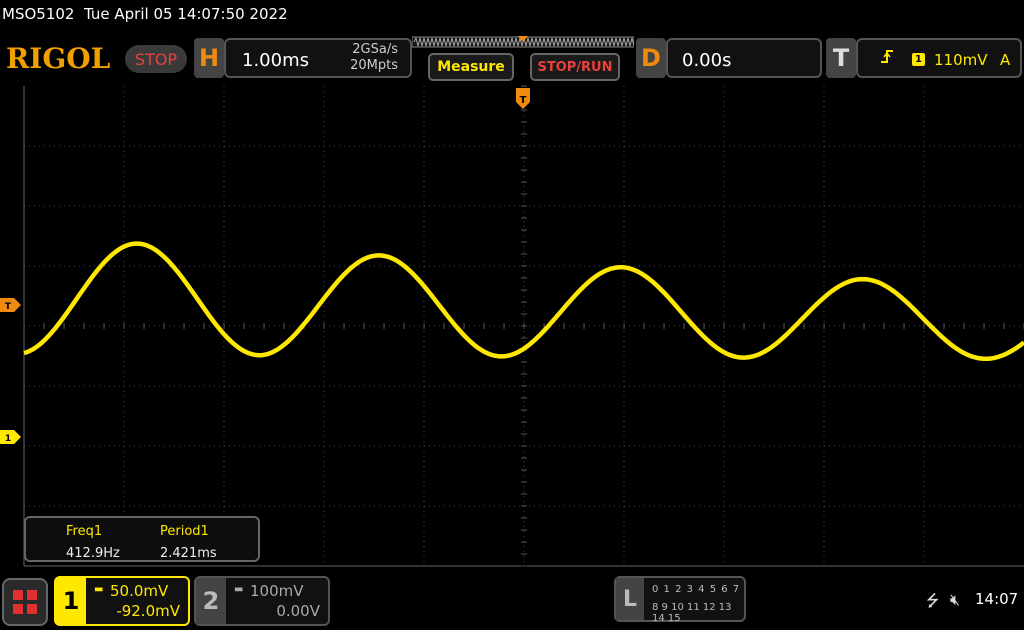  I want to click on main-menu-button, so click(25, 602).